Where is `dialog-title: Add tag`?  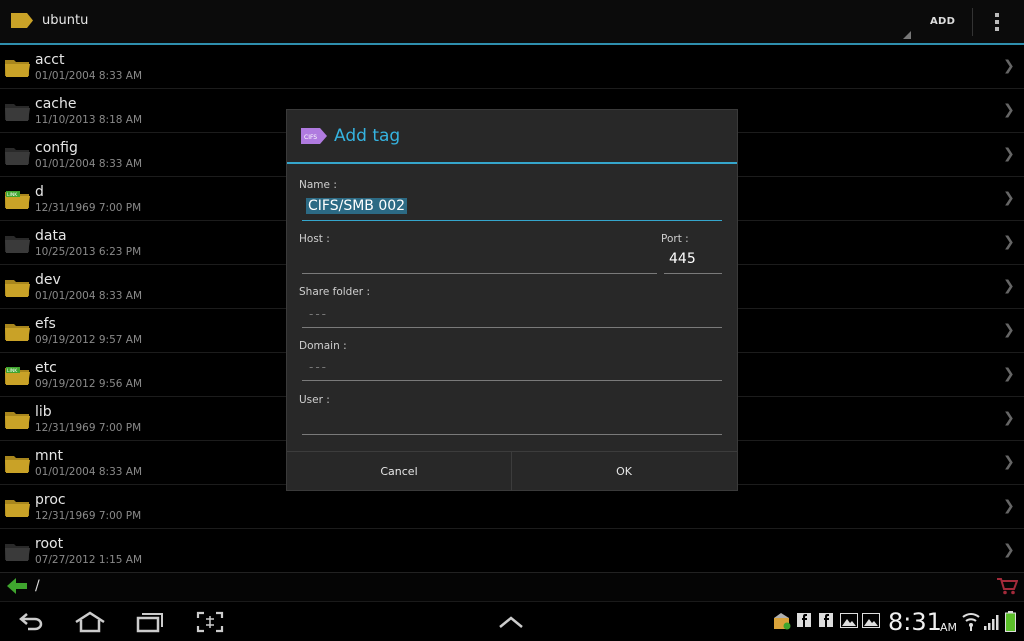 dialog-title: Add tag is located at coordinates (367, 136).